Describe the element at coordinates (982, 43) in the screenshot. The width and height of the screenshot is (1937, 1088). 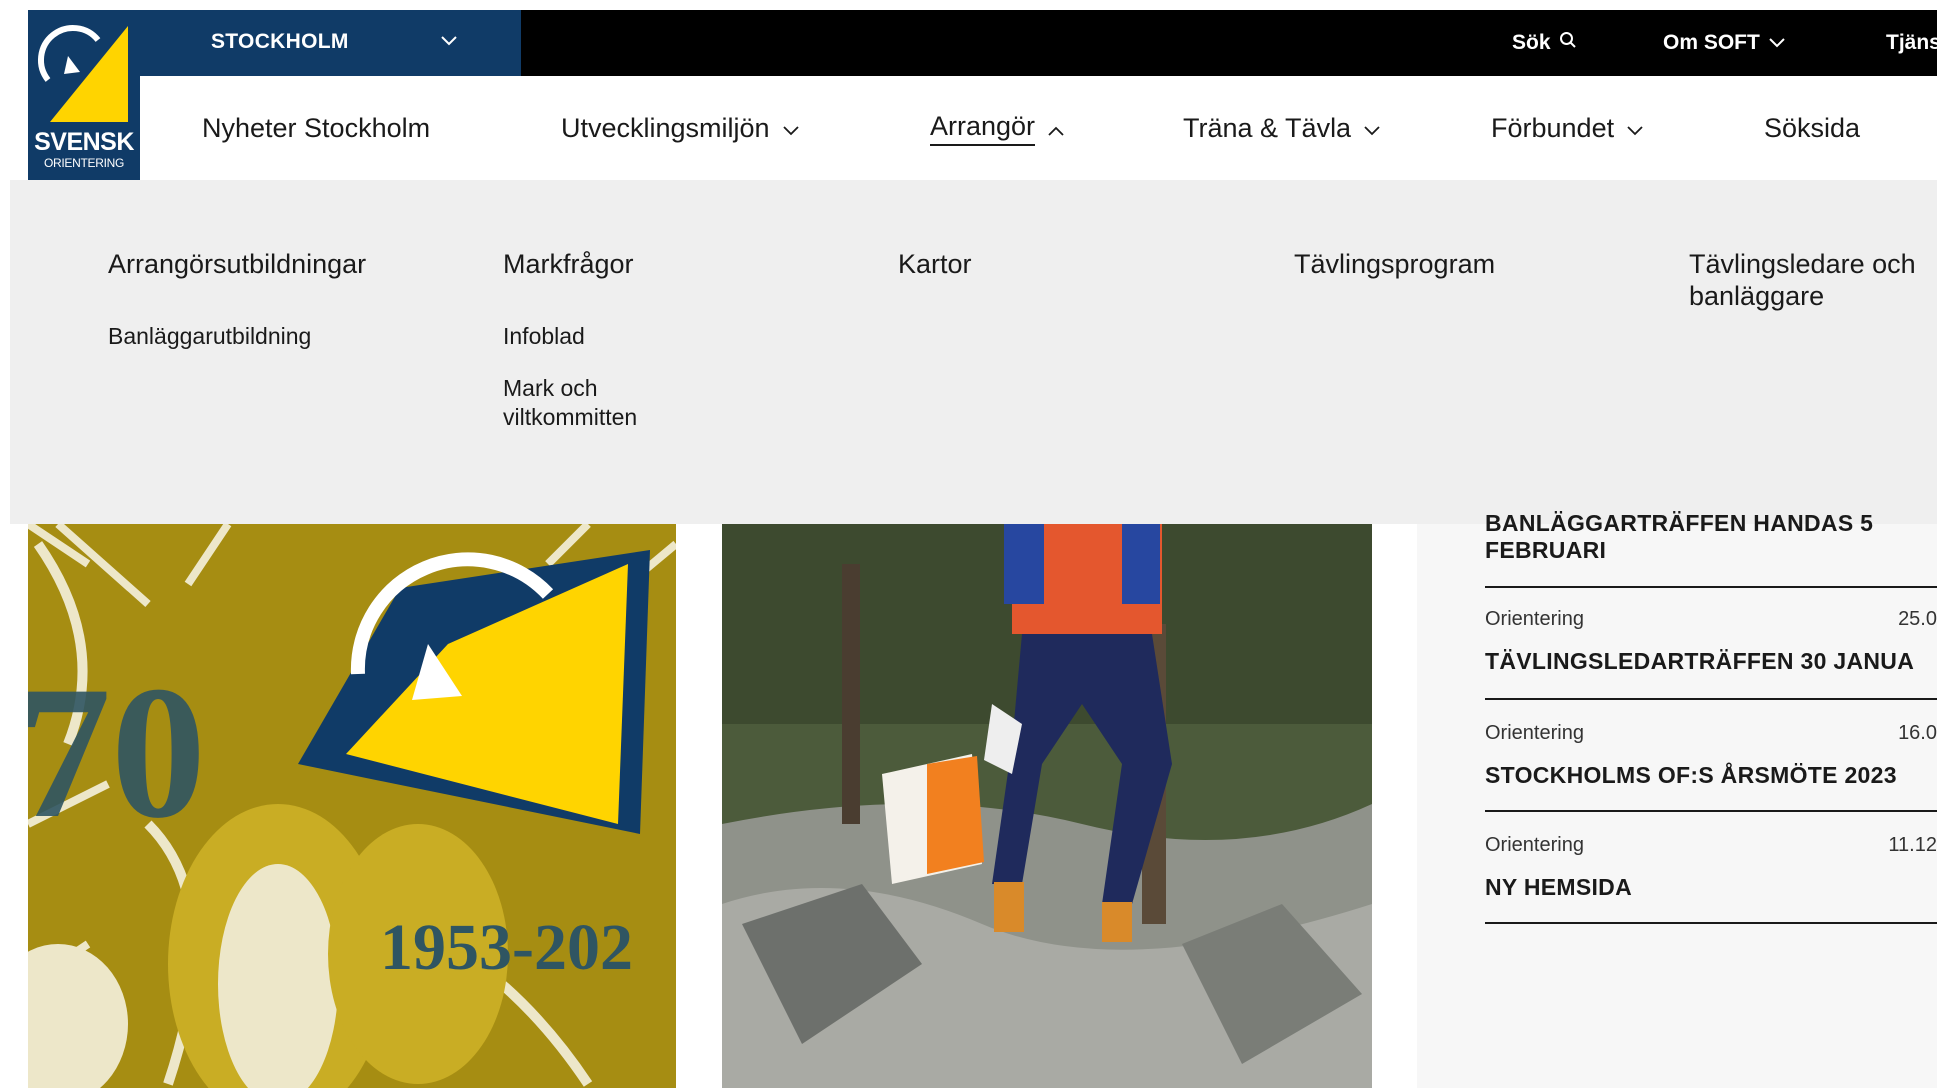
I see `utility-bar: STOCKHOLM Sök Om SOFT Tjäns` at that location.